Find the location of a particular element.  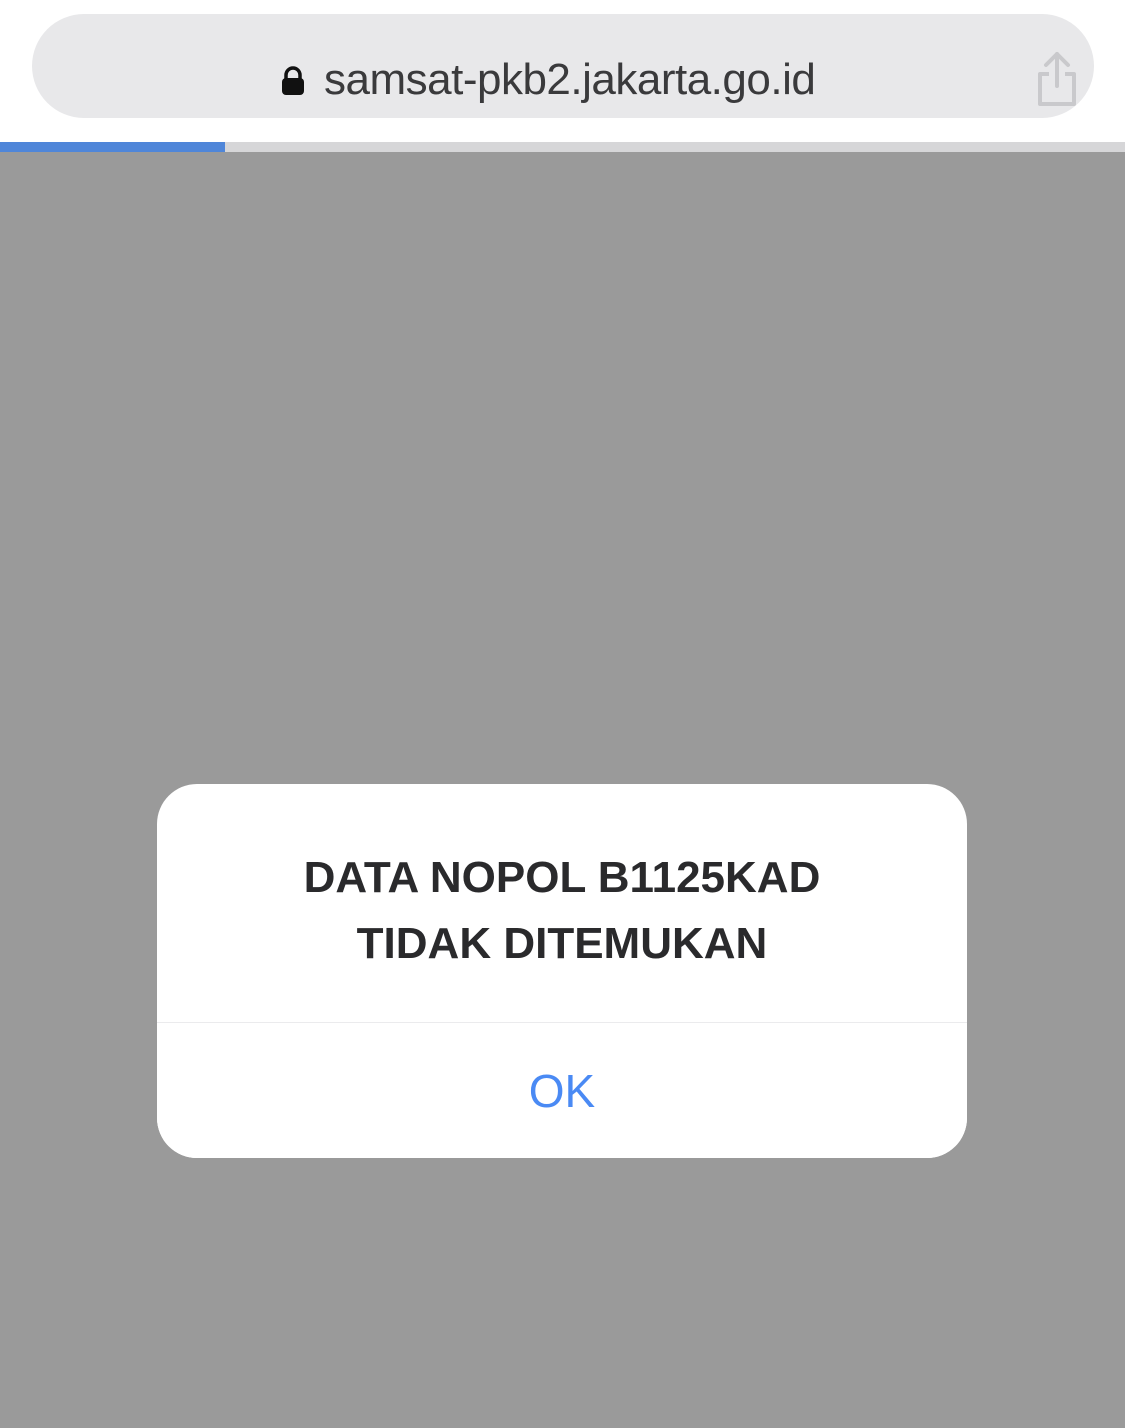

alert-message: DATA NOPOL B1125KAD TIDAK DITEMUKAN is located at coordinates (562, 910).